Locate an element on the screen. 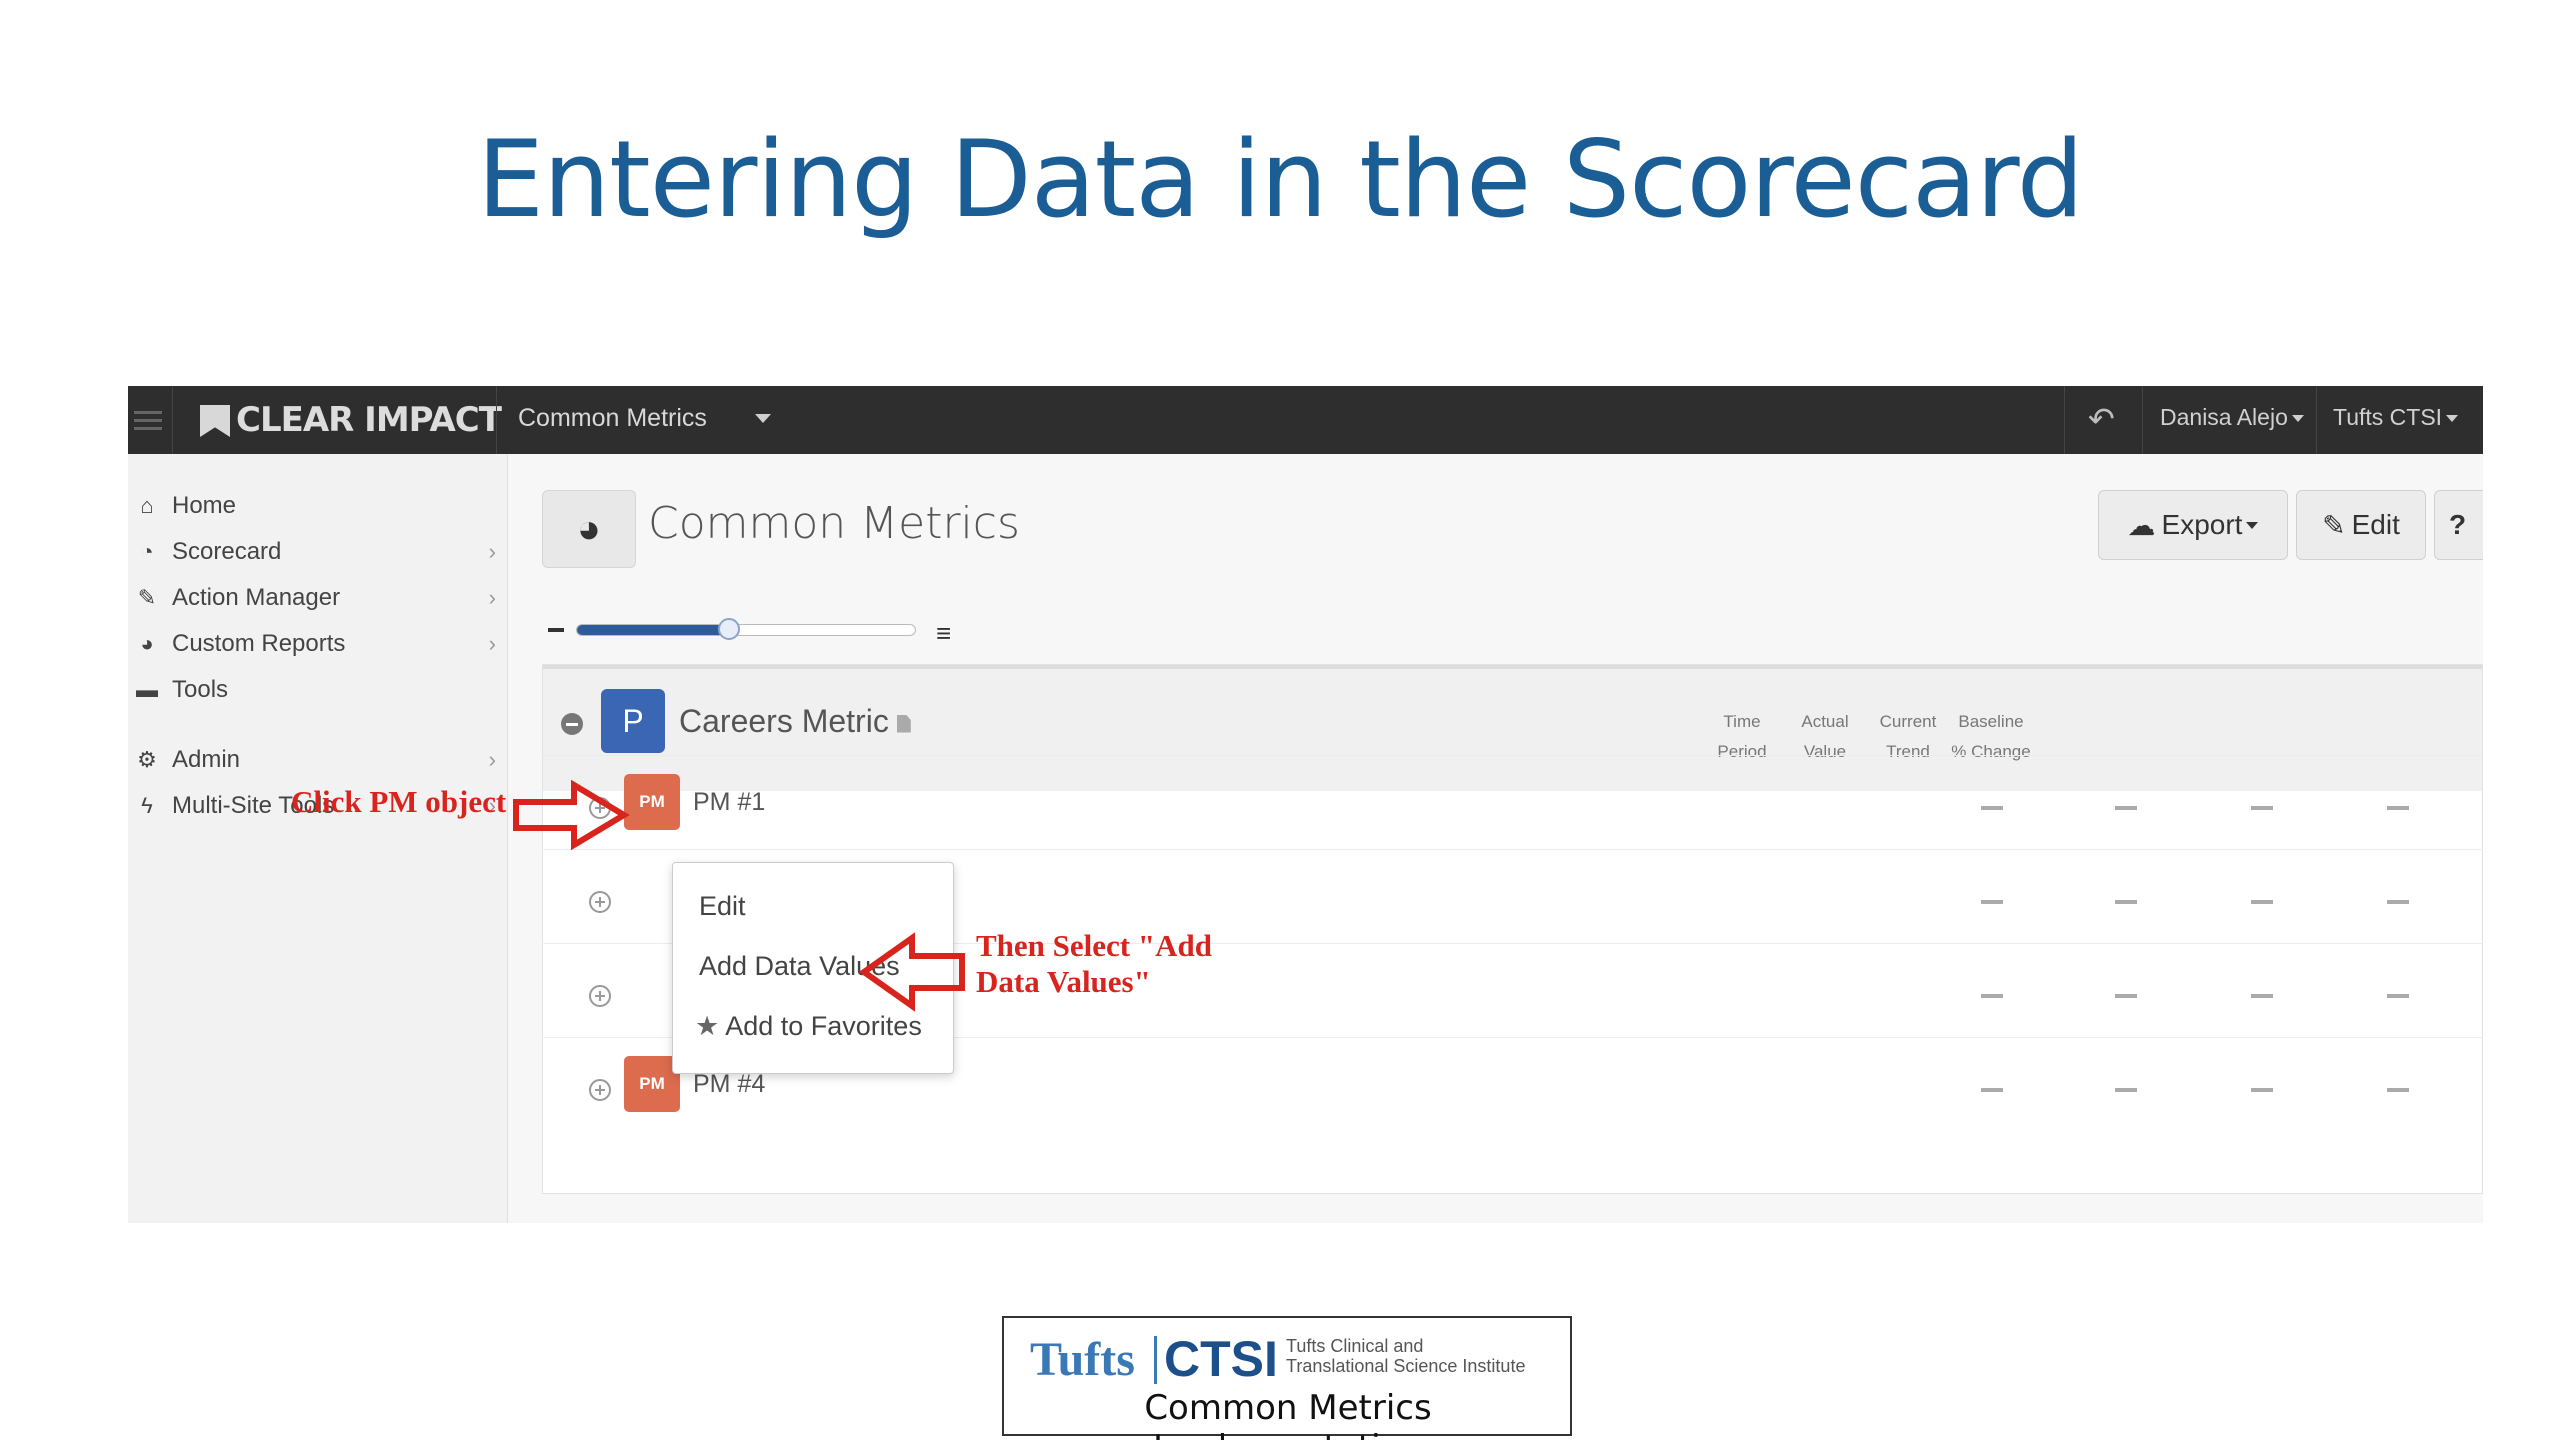 The width and height of the screenshot is (2560, 1440). pm-label: PM #1 is located at coordinates (729, 802).